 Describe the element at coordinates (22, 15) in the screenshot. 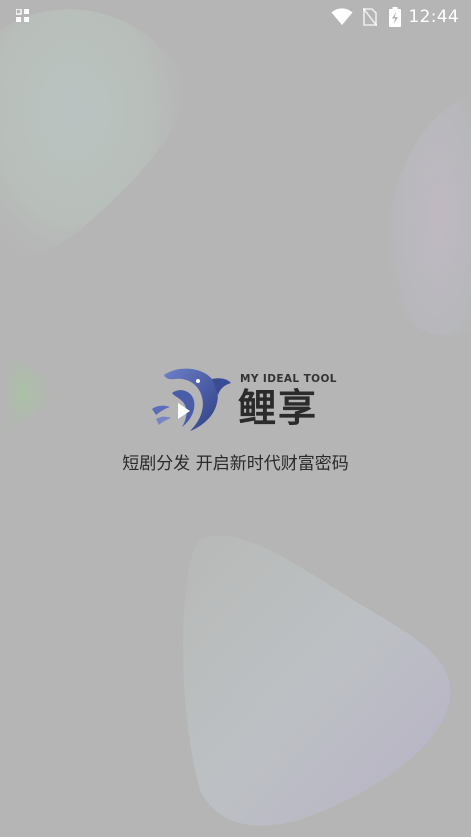

I see `app-grid-icon` at that location.